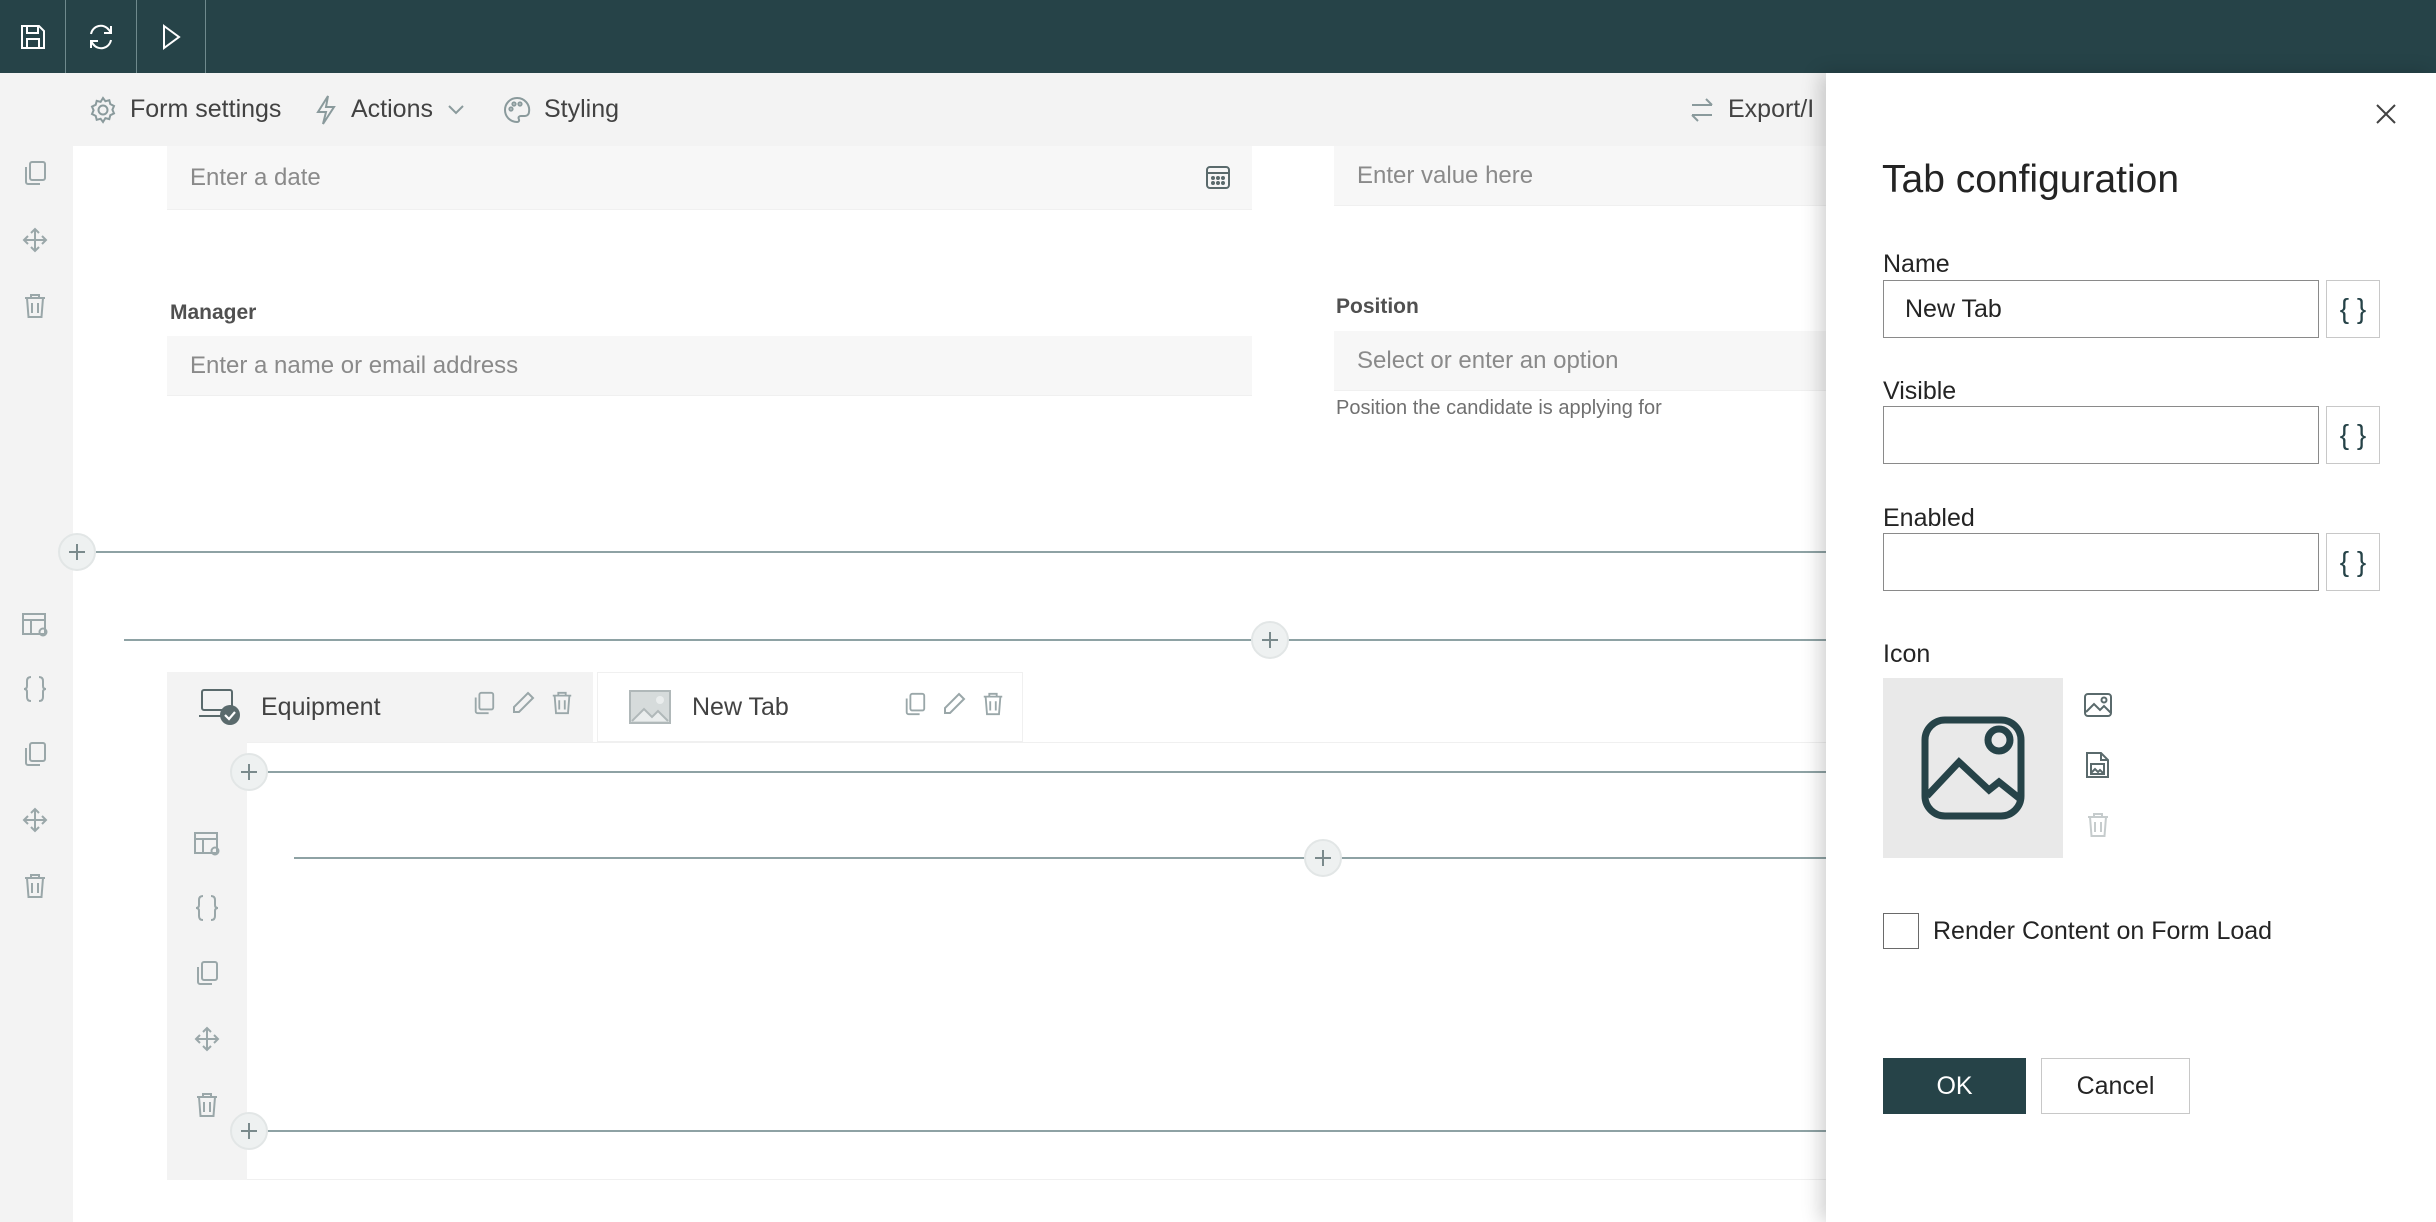 This screenshot has height=1222, width=2436. Describe the element at coordinates (207, 973) in the screenshot. I see `tab-copy-button` at that location.